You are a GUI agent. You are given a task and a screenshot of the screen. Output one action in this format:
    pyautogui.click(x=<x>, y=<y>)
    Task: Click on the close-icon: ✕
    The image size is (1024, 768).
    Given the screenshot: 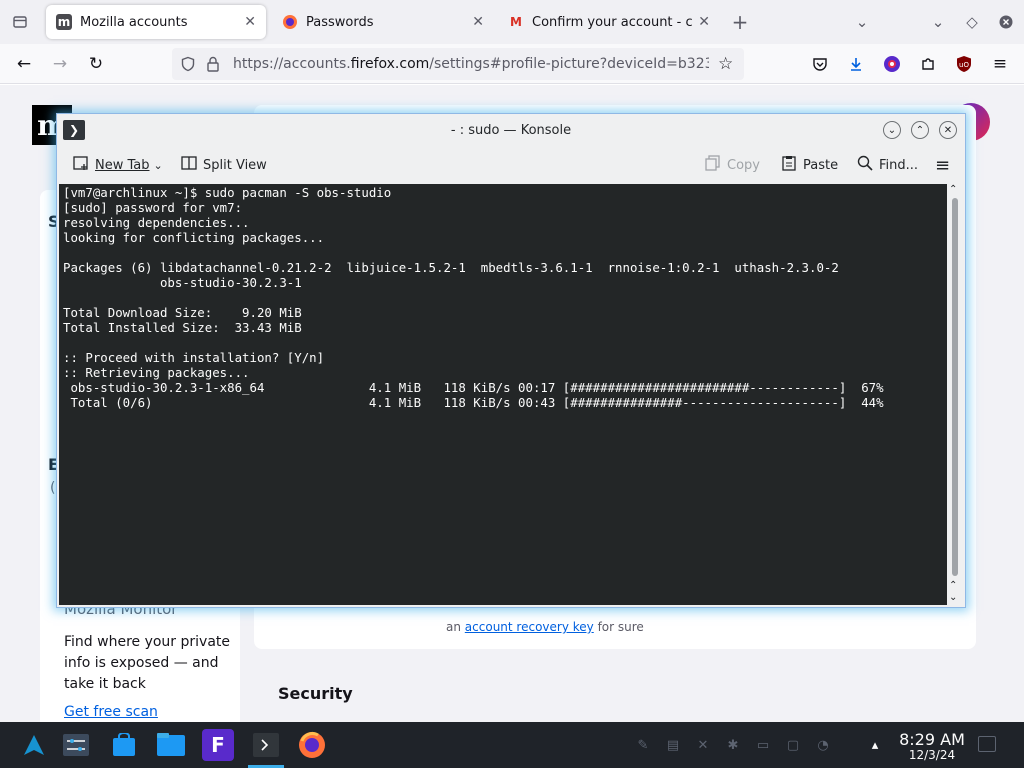 What is the action you would take?
    pyautogui.click(x=948, y=130)
    